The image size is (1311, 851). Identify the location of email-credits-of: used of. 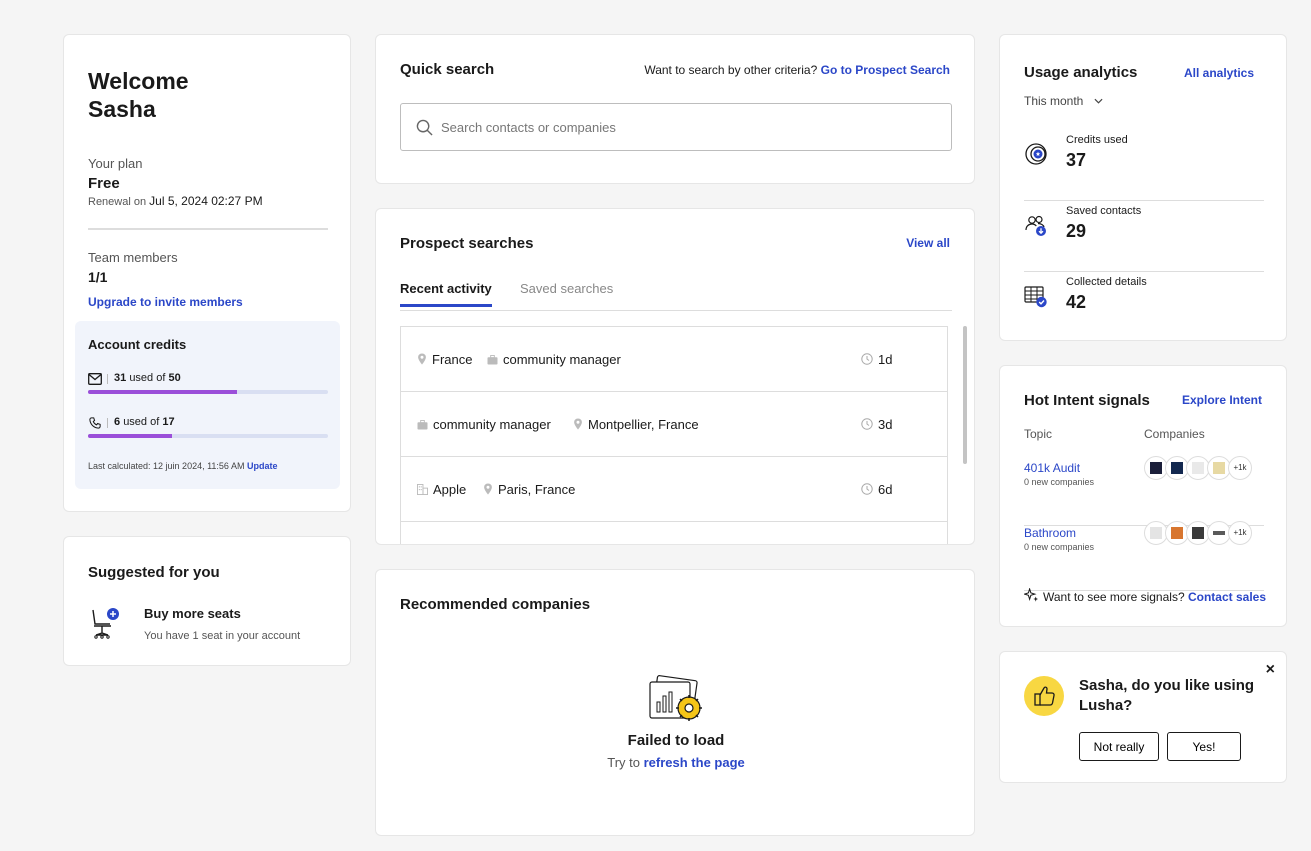
(147, 378).